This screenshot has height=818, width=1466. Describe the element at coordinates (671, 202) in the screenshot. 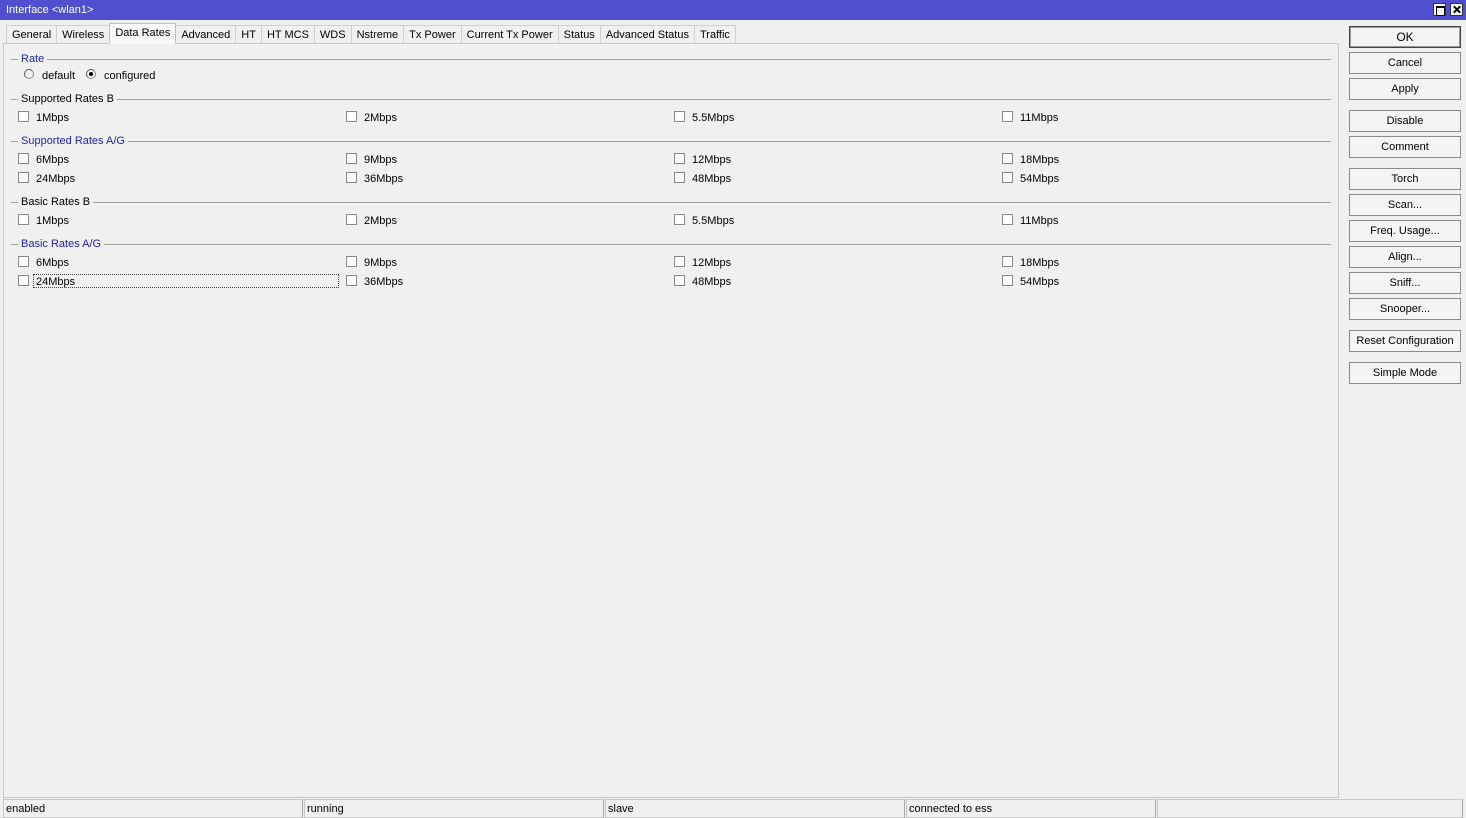

I see `group-line-basic-rates-b` at that location.